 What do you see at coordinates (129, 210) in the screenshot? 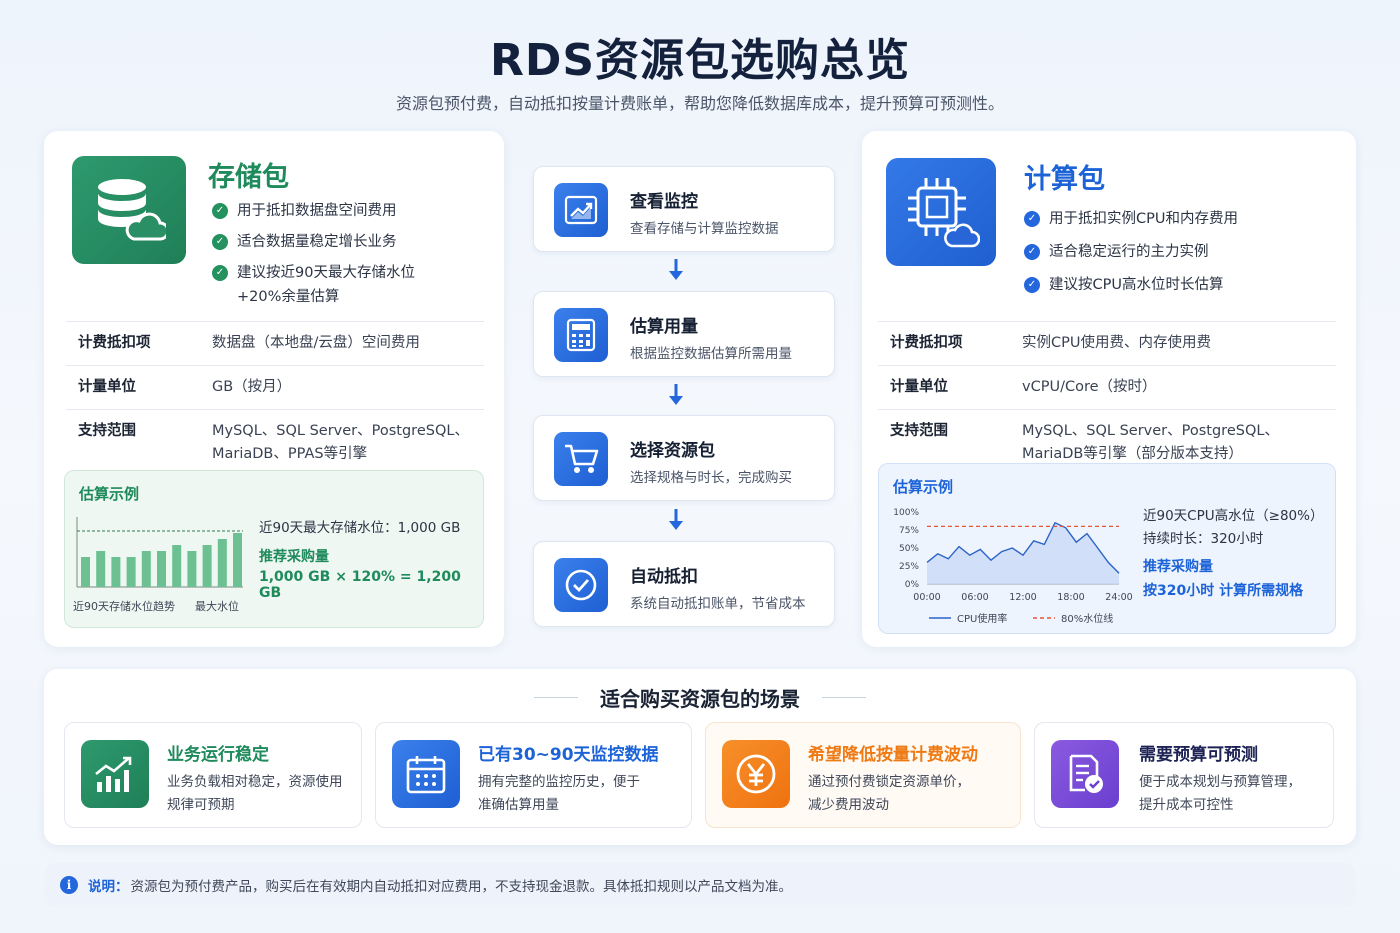
I see `database-cloud-icon` at bounding box center [129, 210].